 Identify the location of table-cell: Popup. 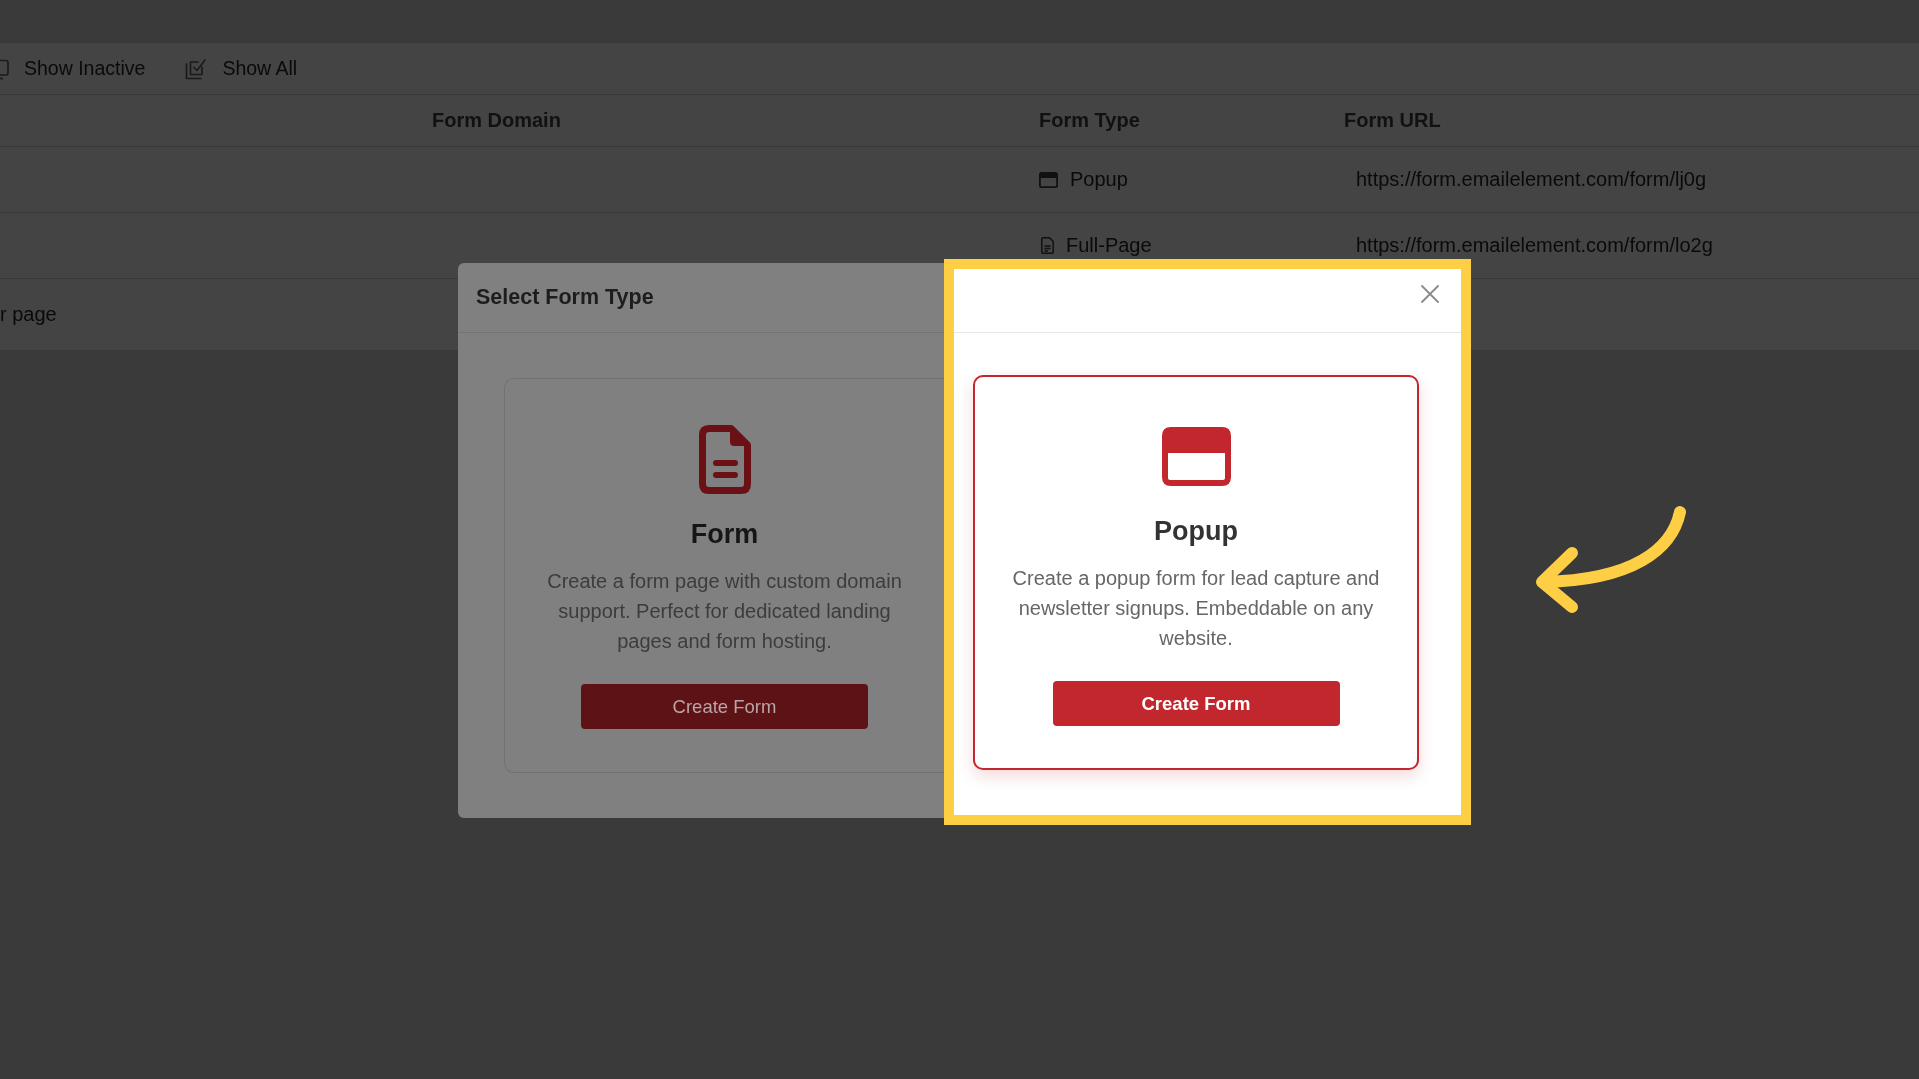
(1099, 179).